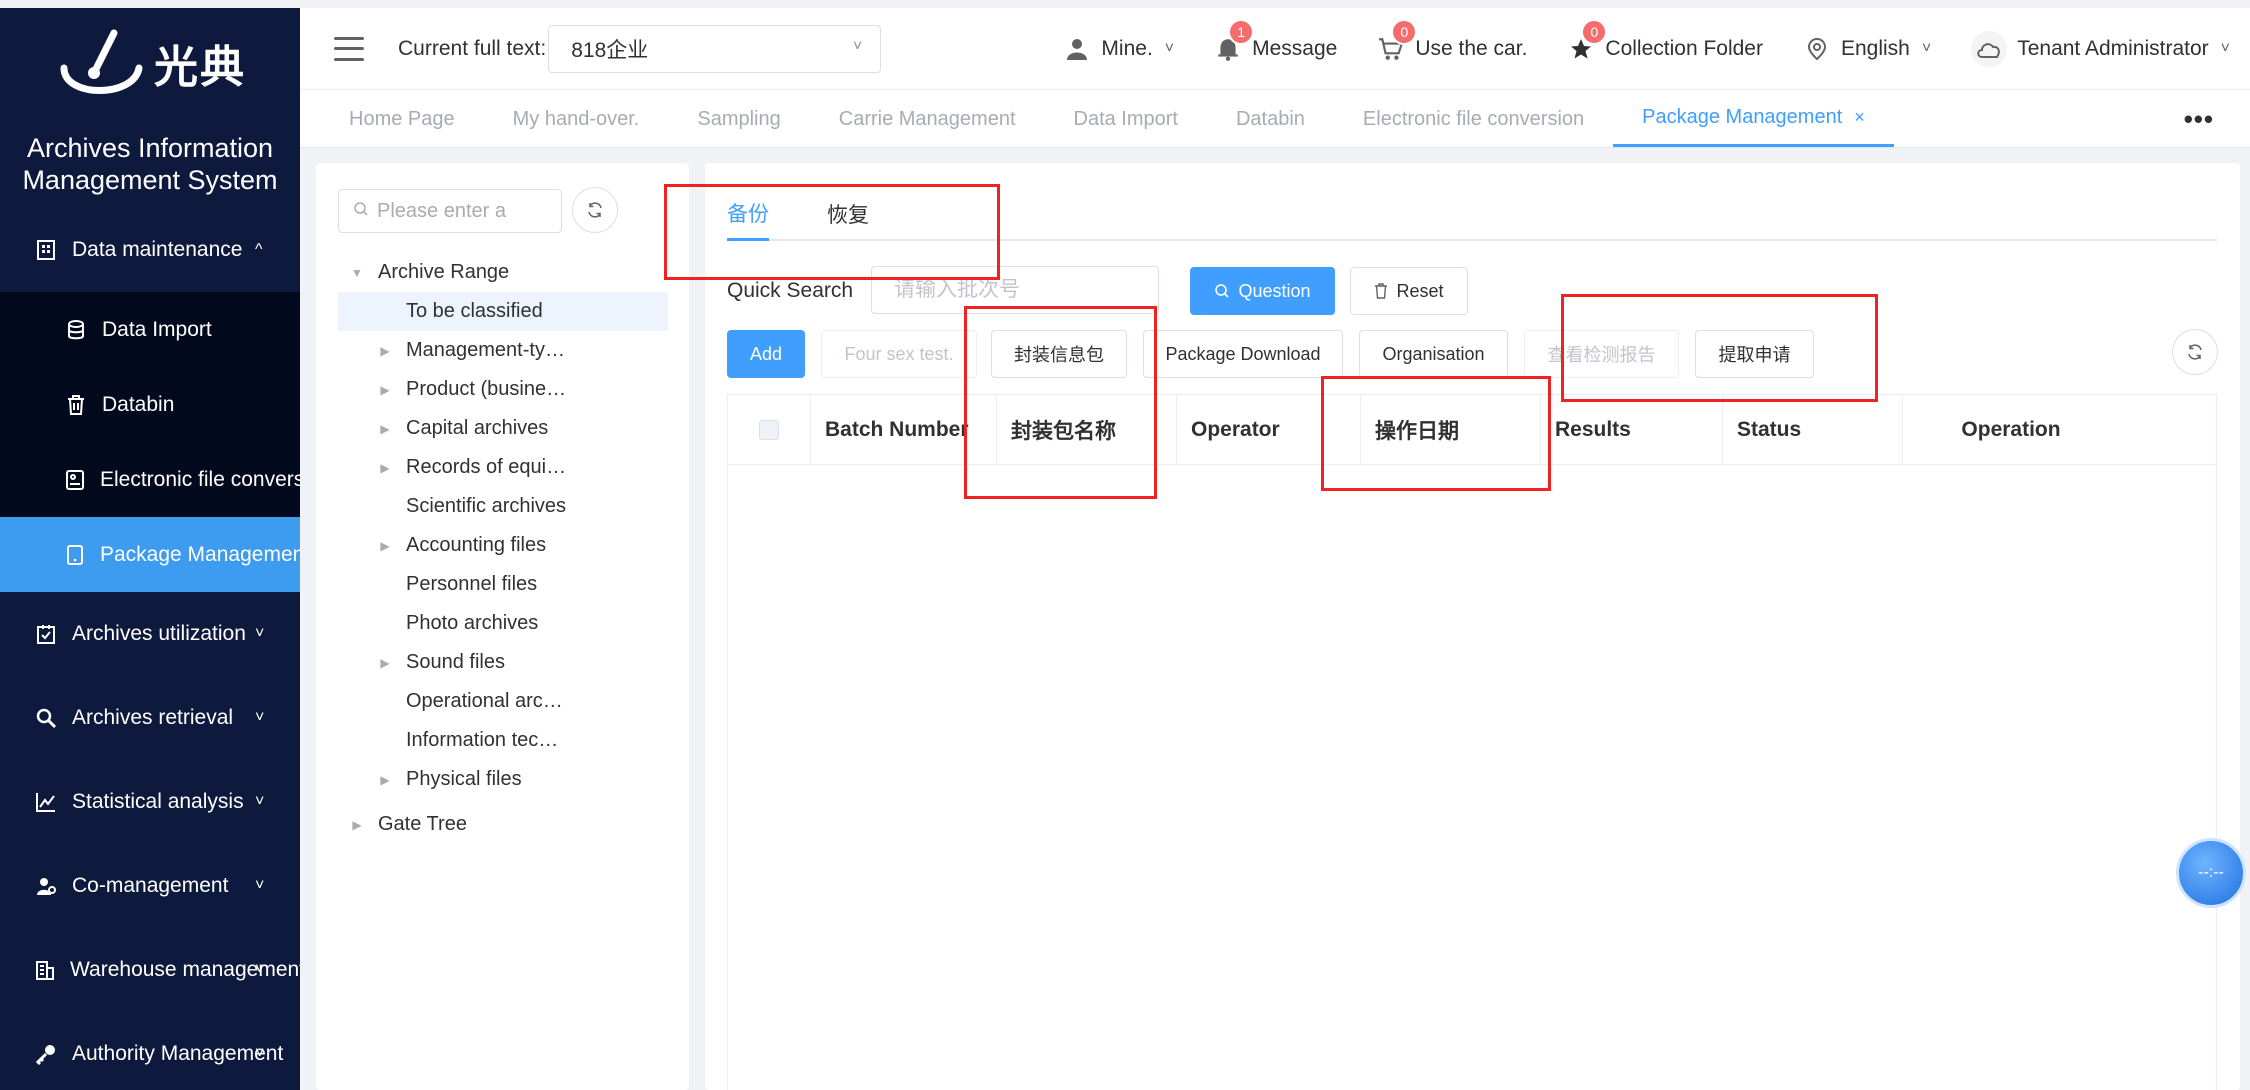 This screenshot has width=2250, height=1090. What do you see at coordinates (1243, 354) in the screenshot?
I see `package-download-button: Package Download` at bounding box center [1243, 354].